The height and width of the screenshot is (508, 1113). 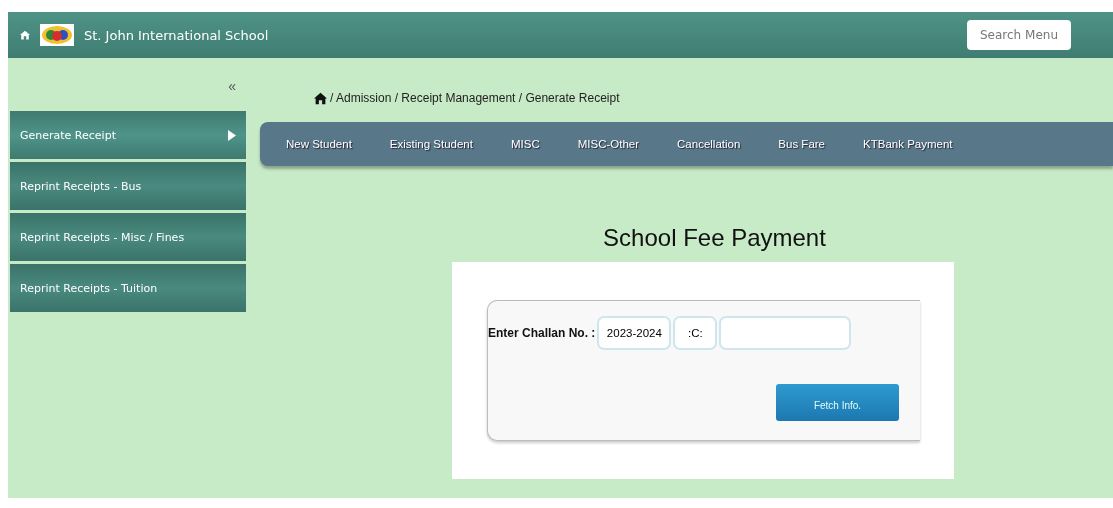 What do you see at coordinates (102, 237) in the screenshot?
I see `sidebar-item-label: Reprint Receipts - Misc / Fines` at bounding box center [102, 237].